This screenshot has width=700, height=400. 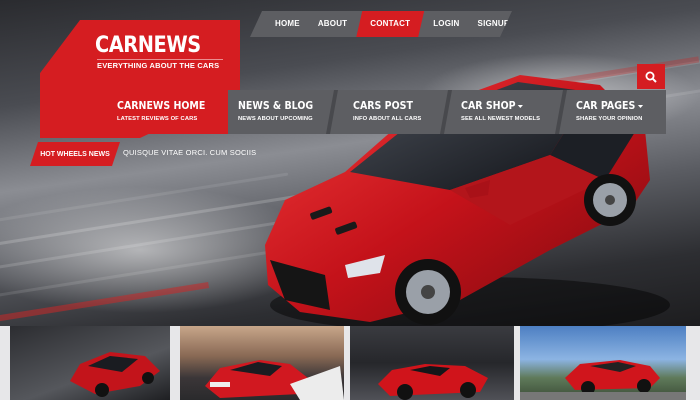 I want to click on top-nav-contact: CONTACT, so click(x=390, y=24).